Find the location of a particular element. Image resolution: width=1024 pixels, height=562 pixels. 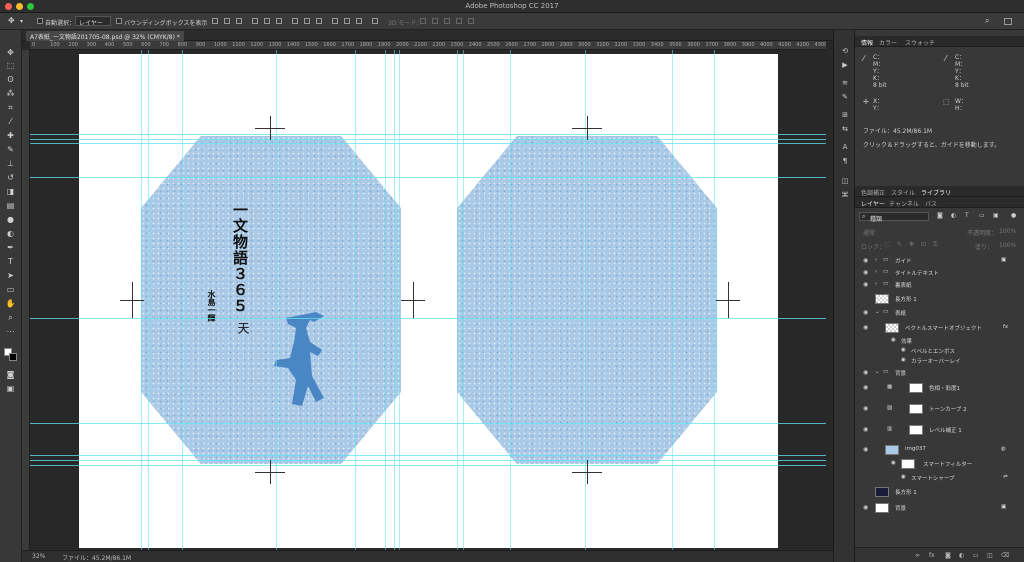

filter-shape-icon: ▭ is located at coordinates (982, 215).